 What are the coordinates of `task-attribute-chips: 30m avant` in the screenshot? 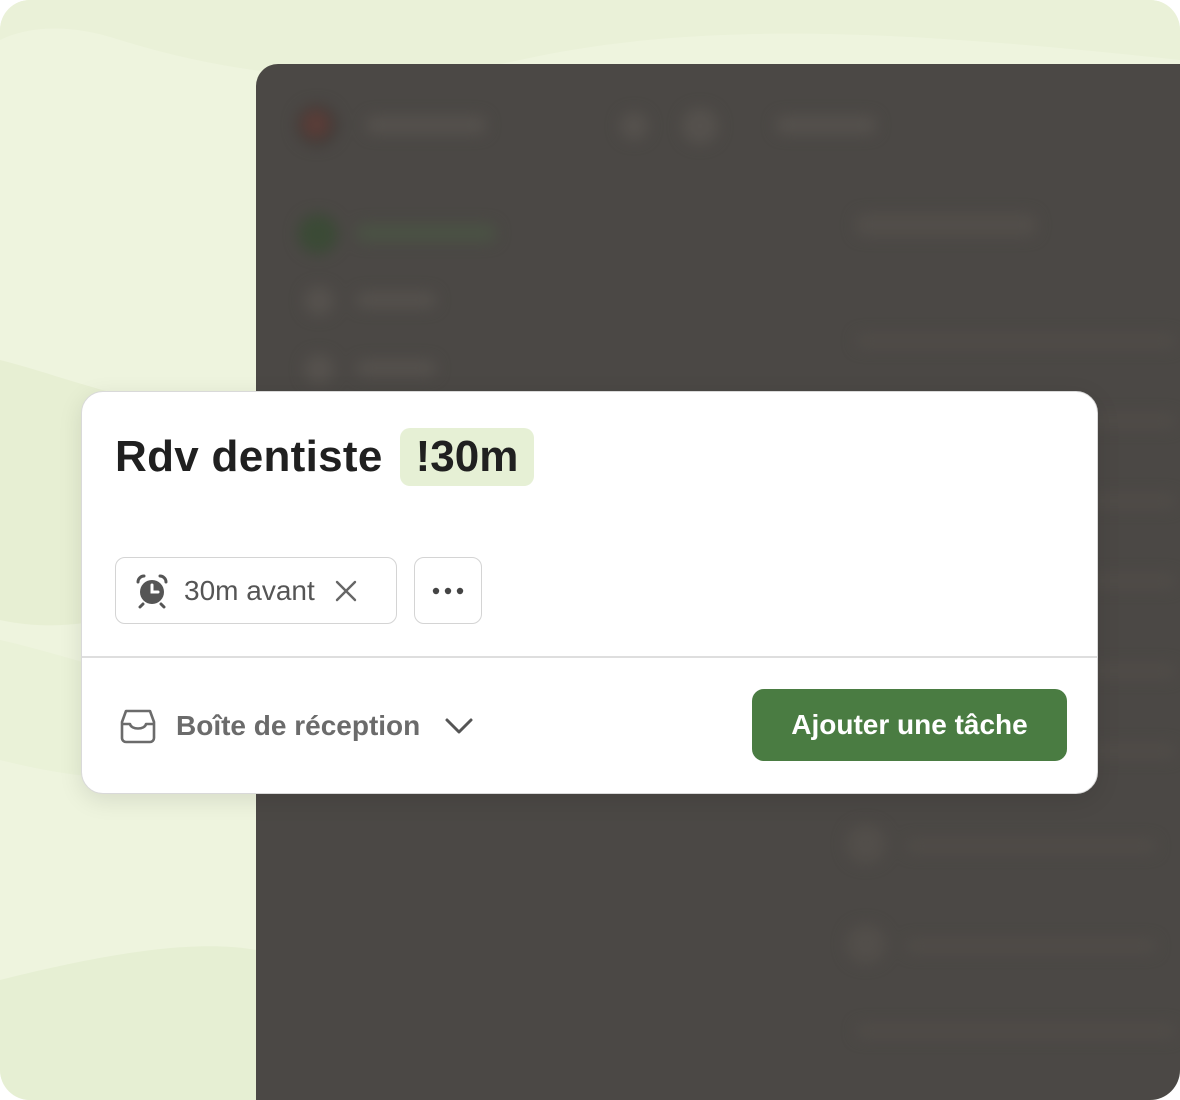 It's located at (298, 590).